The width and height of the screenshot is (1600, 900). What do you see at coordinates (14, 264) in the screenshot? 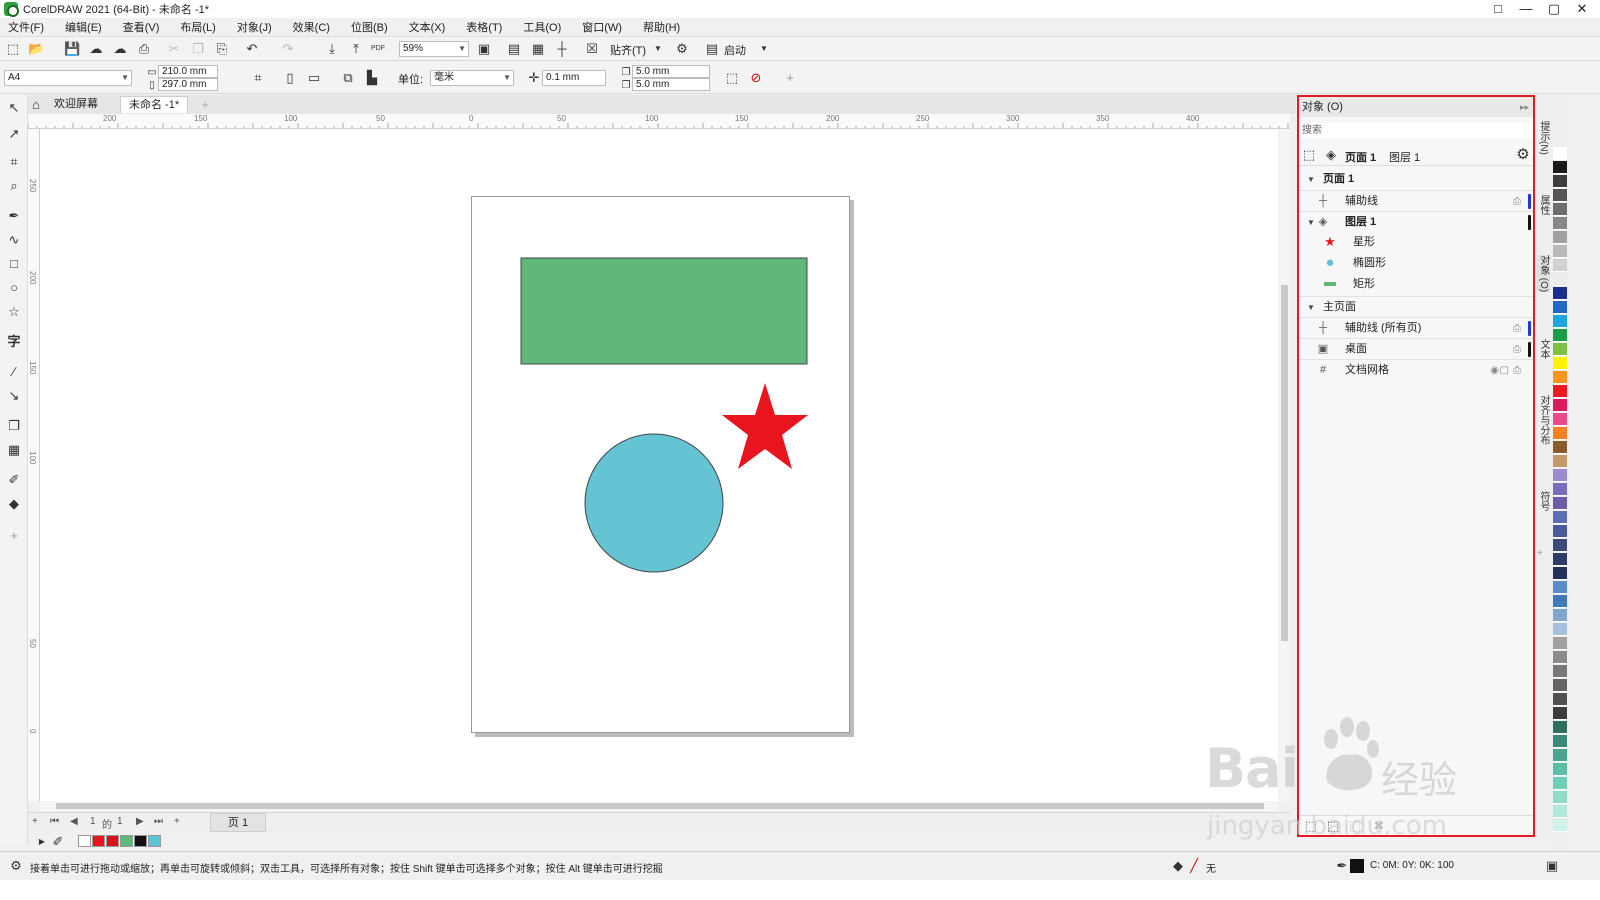
I see `rectangle-tool-icon: □` at bounding box center [14, 264].